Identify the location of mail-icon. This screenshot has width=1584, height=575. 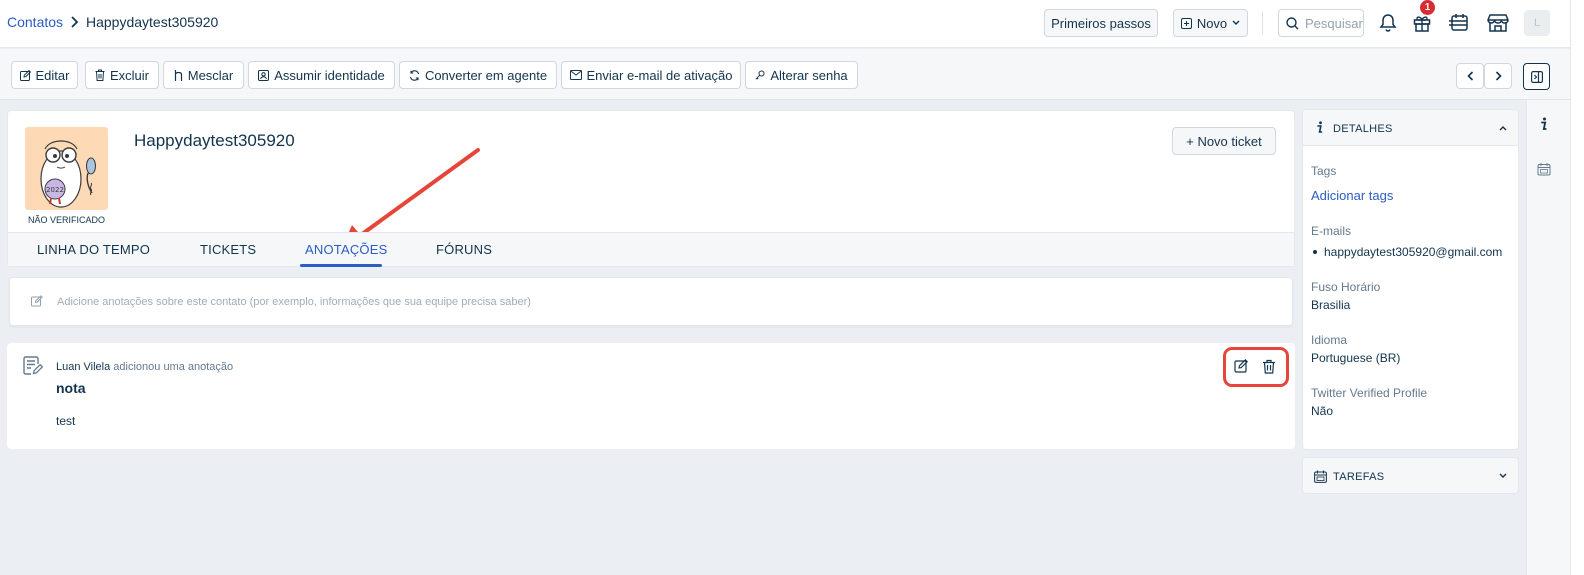
(575, 75).